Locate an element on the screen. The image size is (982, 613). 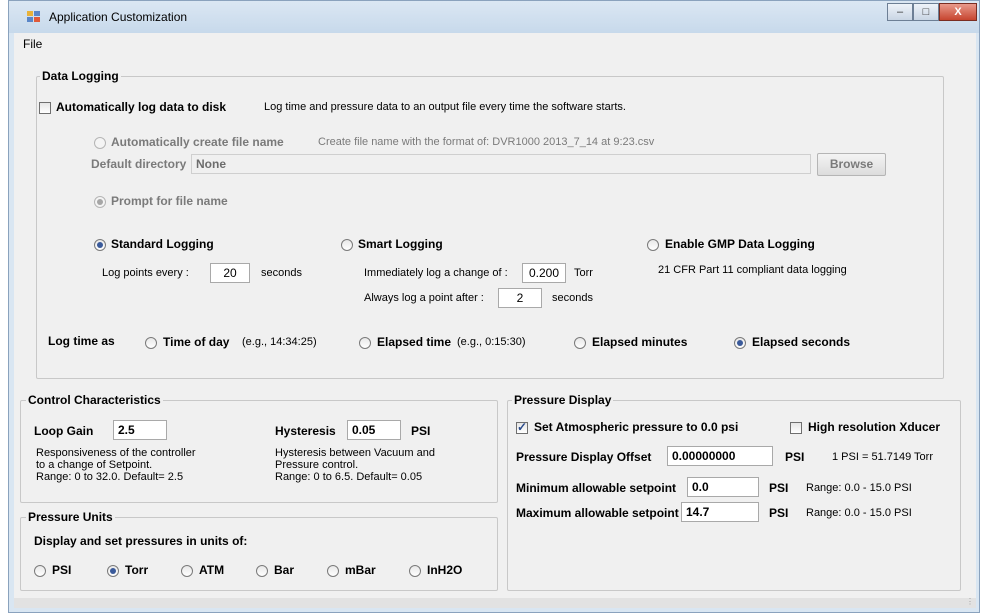
auto-log-label: Automatically log data to disk is located at coordinates (141, 107).